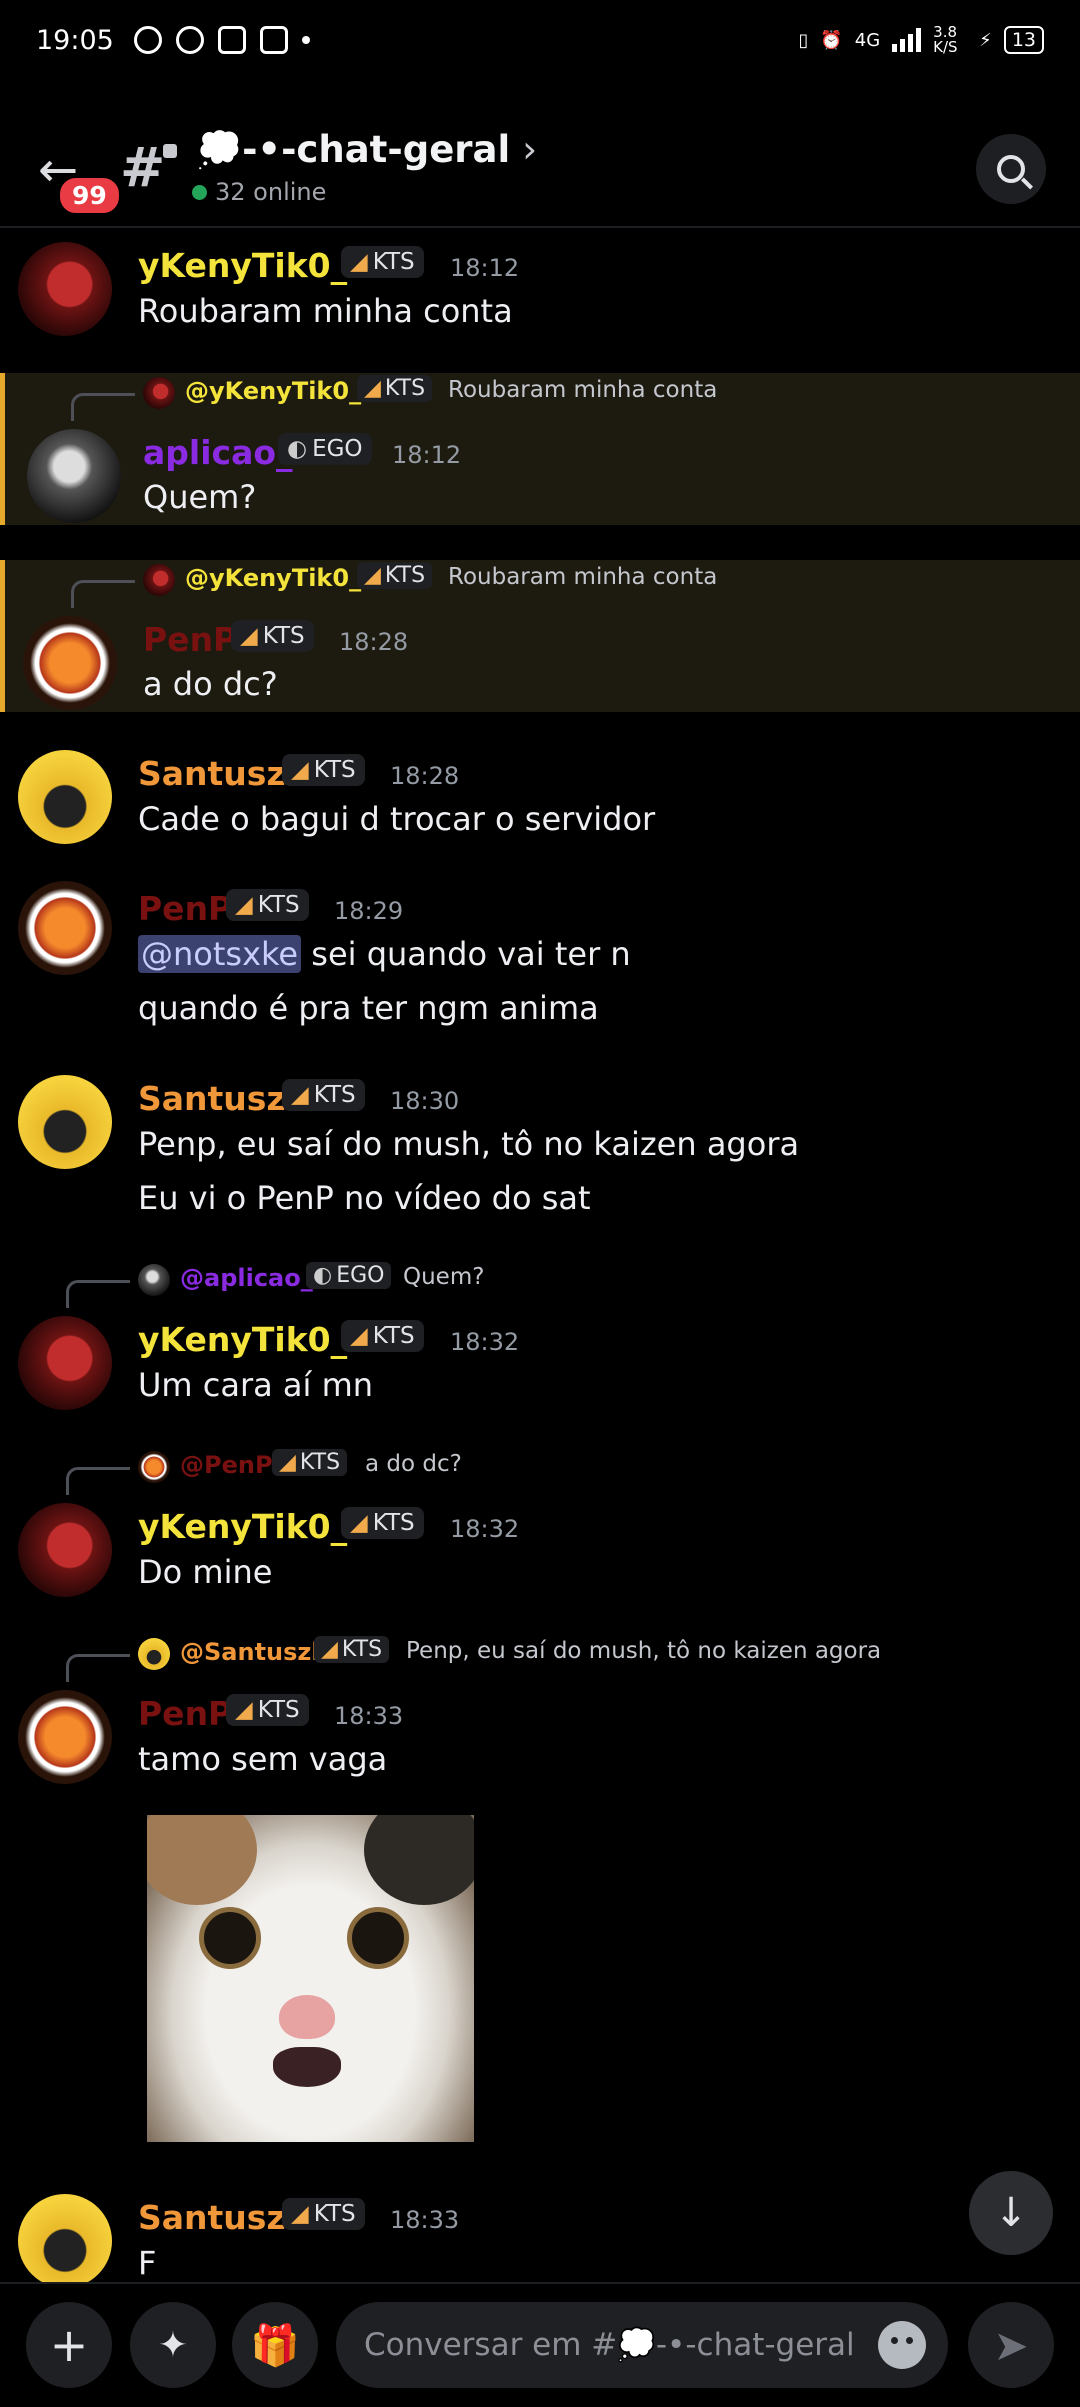 This screenshot has height=2407, width=1080. I want to click on chevron-right-icon: ›, so click(529, 149).